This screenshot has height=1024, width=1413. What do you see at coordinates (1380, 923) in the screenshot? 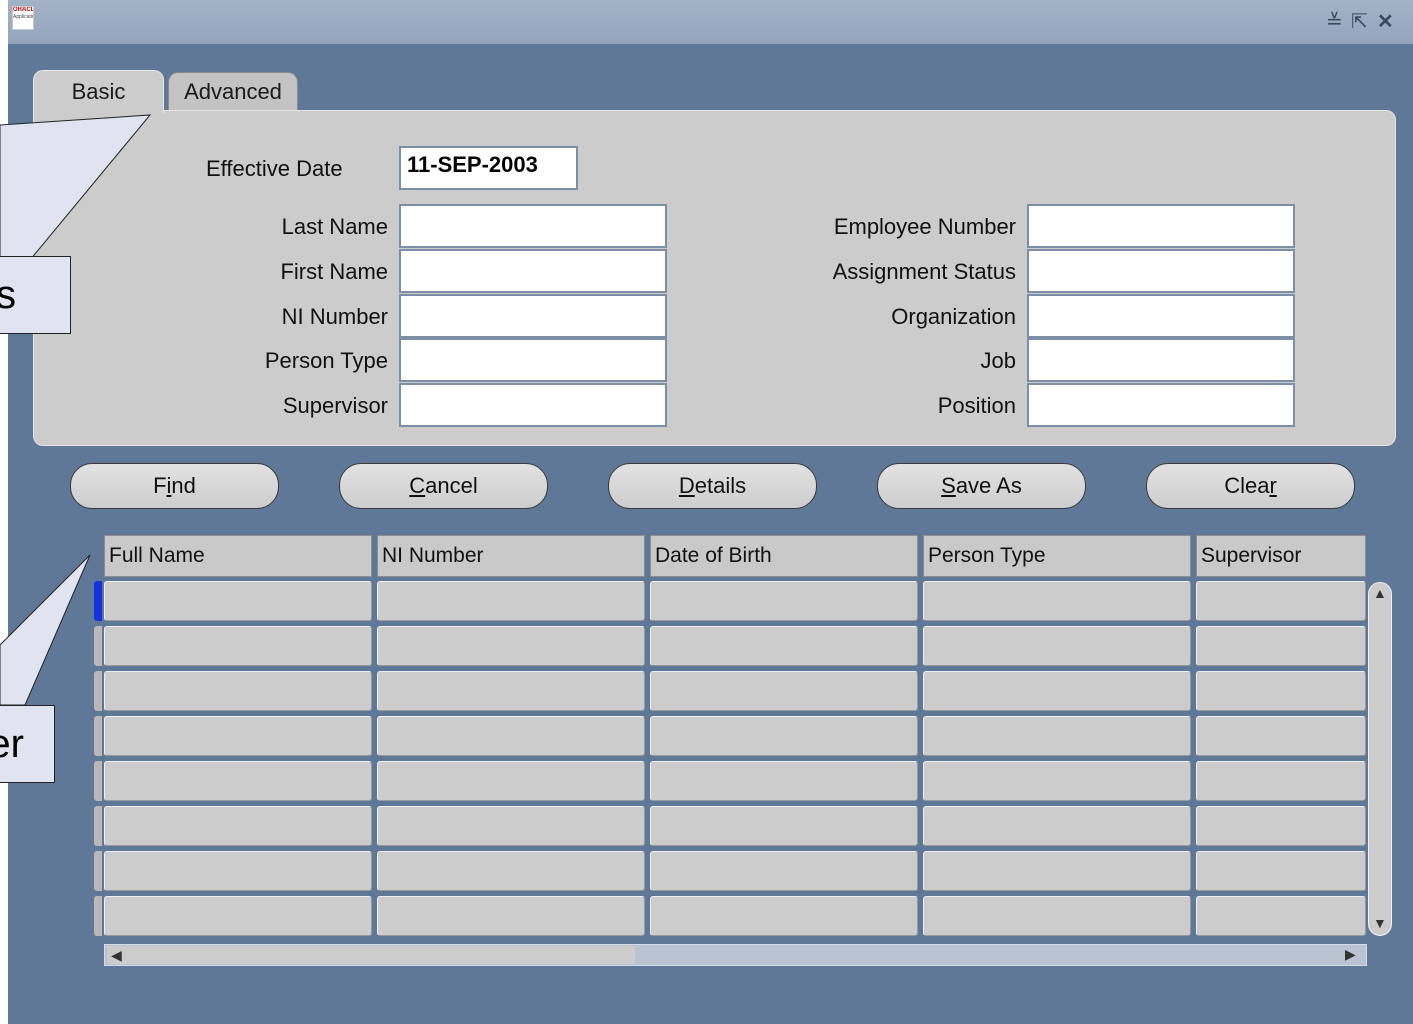
I see `scroll-down-icon: ▼` at bounding box center [1380, 923].